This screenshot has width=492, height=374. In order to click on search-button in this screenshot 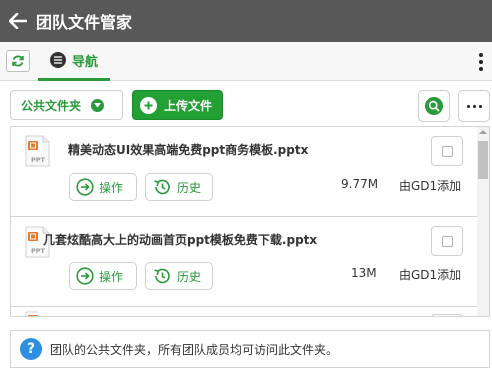, I will do `click(434, 106)`.